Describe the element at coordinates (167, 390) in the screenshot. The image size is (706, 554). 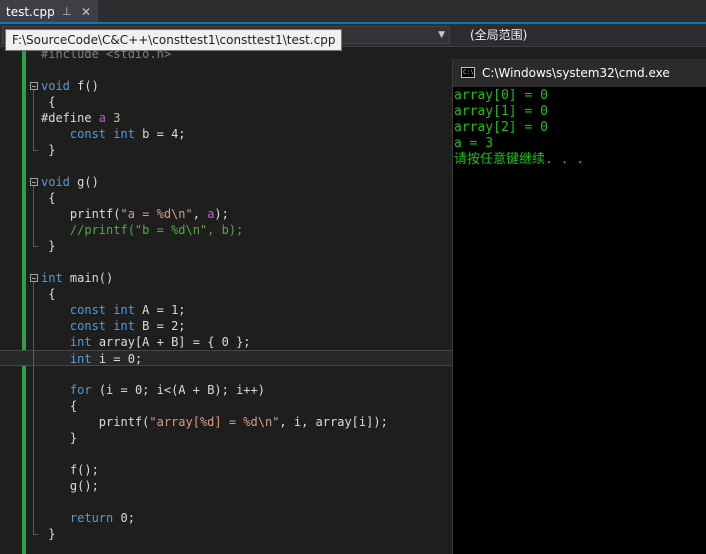
I see `code-text: for (i = 0; i<(A + B); i++)` at that location.